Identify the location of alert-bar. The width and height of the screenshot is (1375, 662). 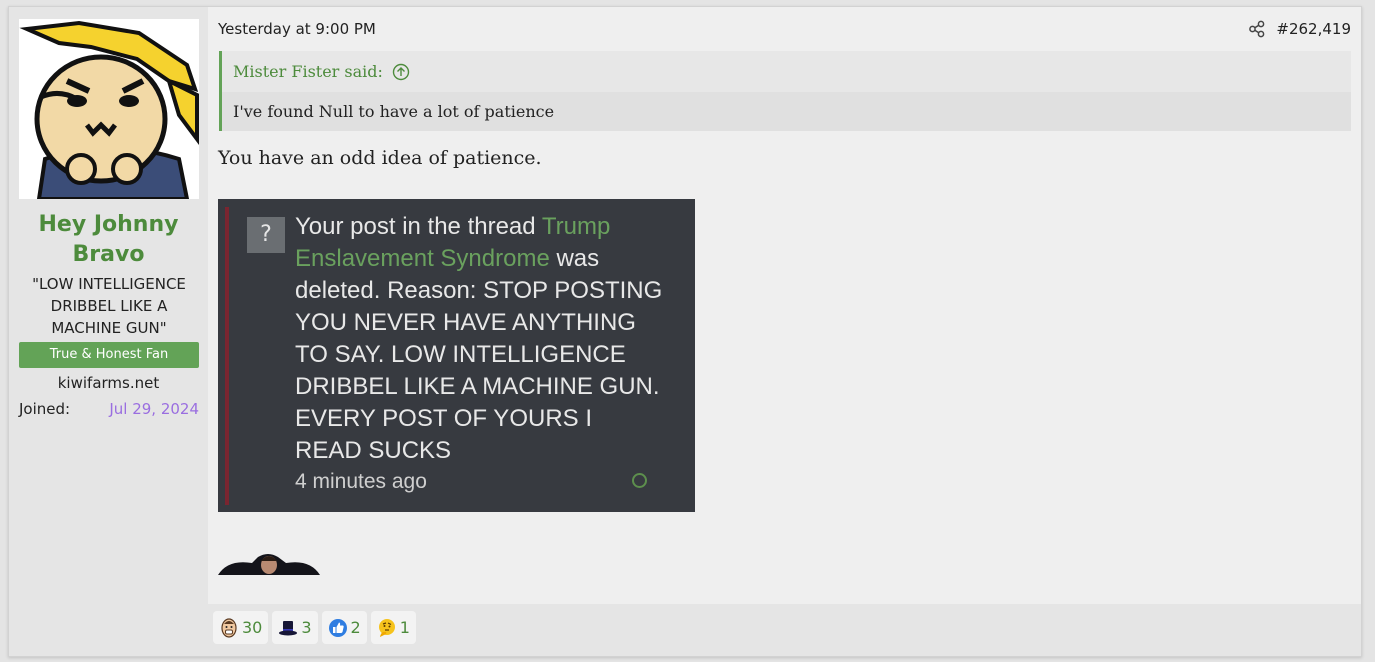
(227, 356).